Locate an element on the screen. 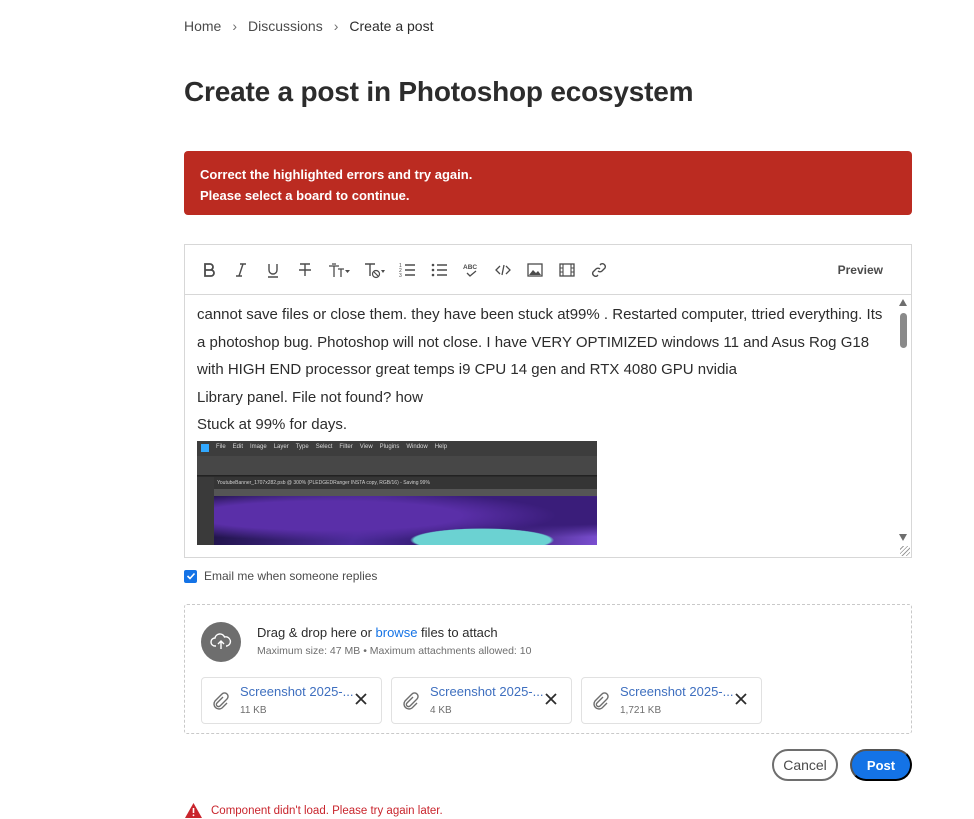  photoshop-logo-icon is located at coordinates (205, 448).